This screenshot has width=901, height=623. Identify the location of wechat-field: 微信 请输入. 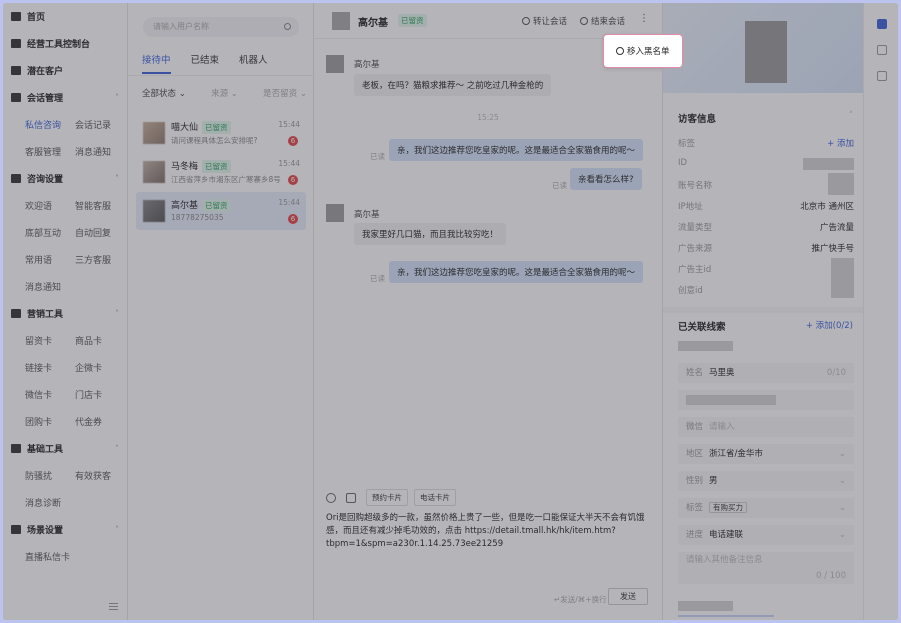
(766, 427).